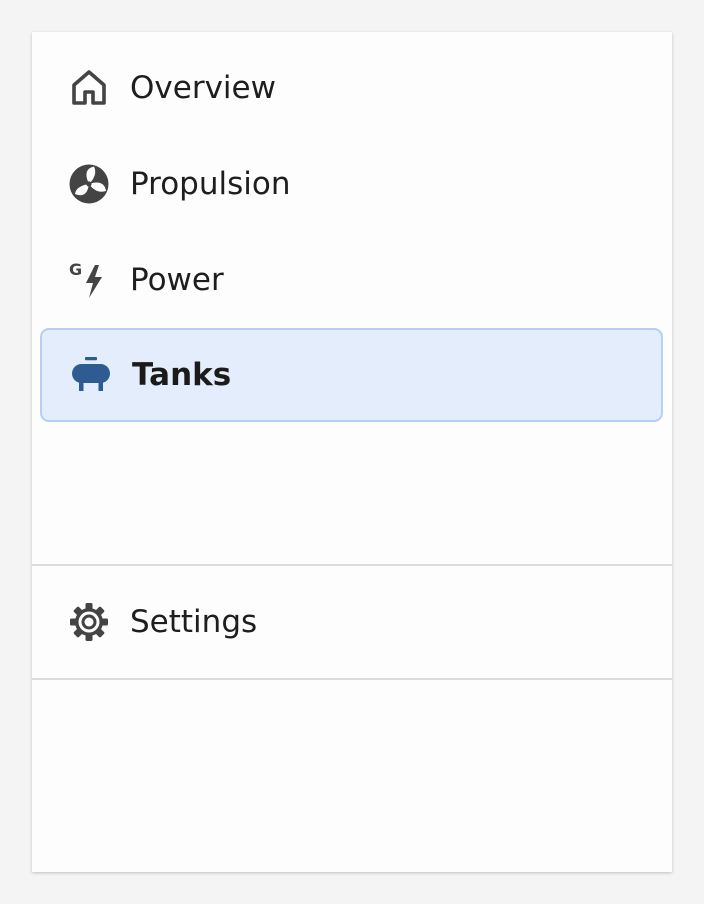 This screenshot has height=904, width=704. Describe the element at coordinates (203, 88) in the screenshot. I see `sidebar-item-label: Overview` at that location.